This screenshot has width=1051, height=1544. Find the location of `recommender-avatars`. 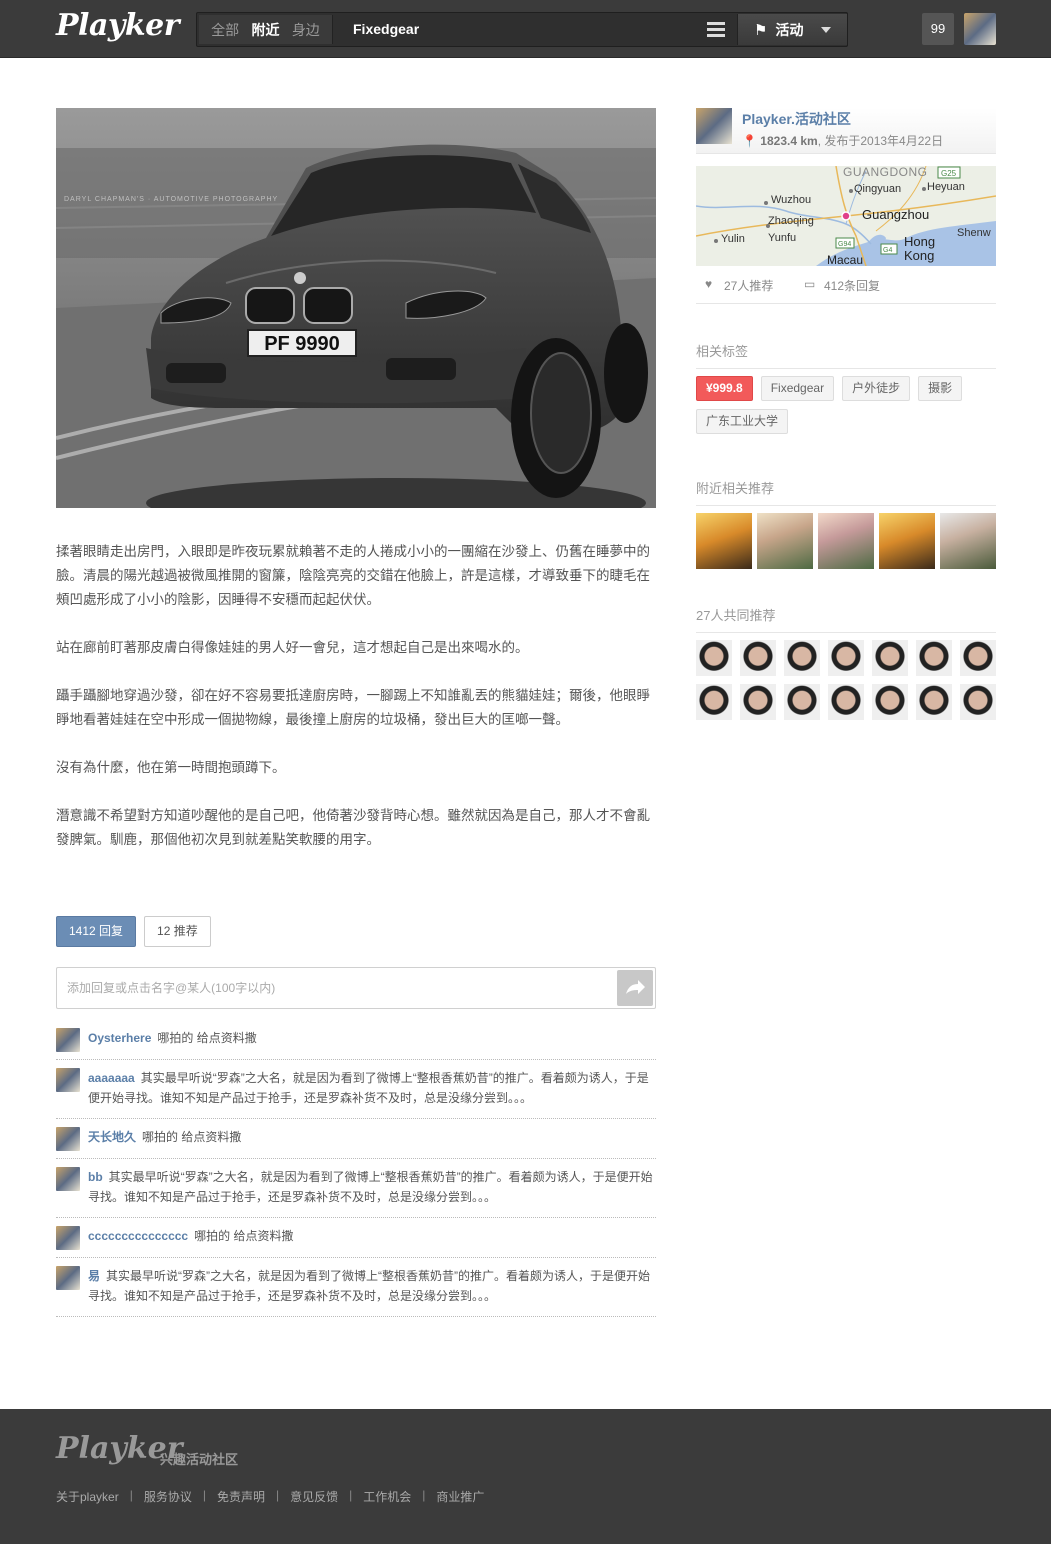

recommender-avatars is located at coordinates (846, 680).